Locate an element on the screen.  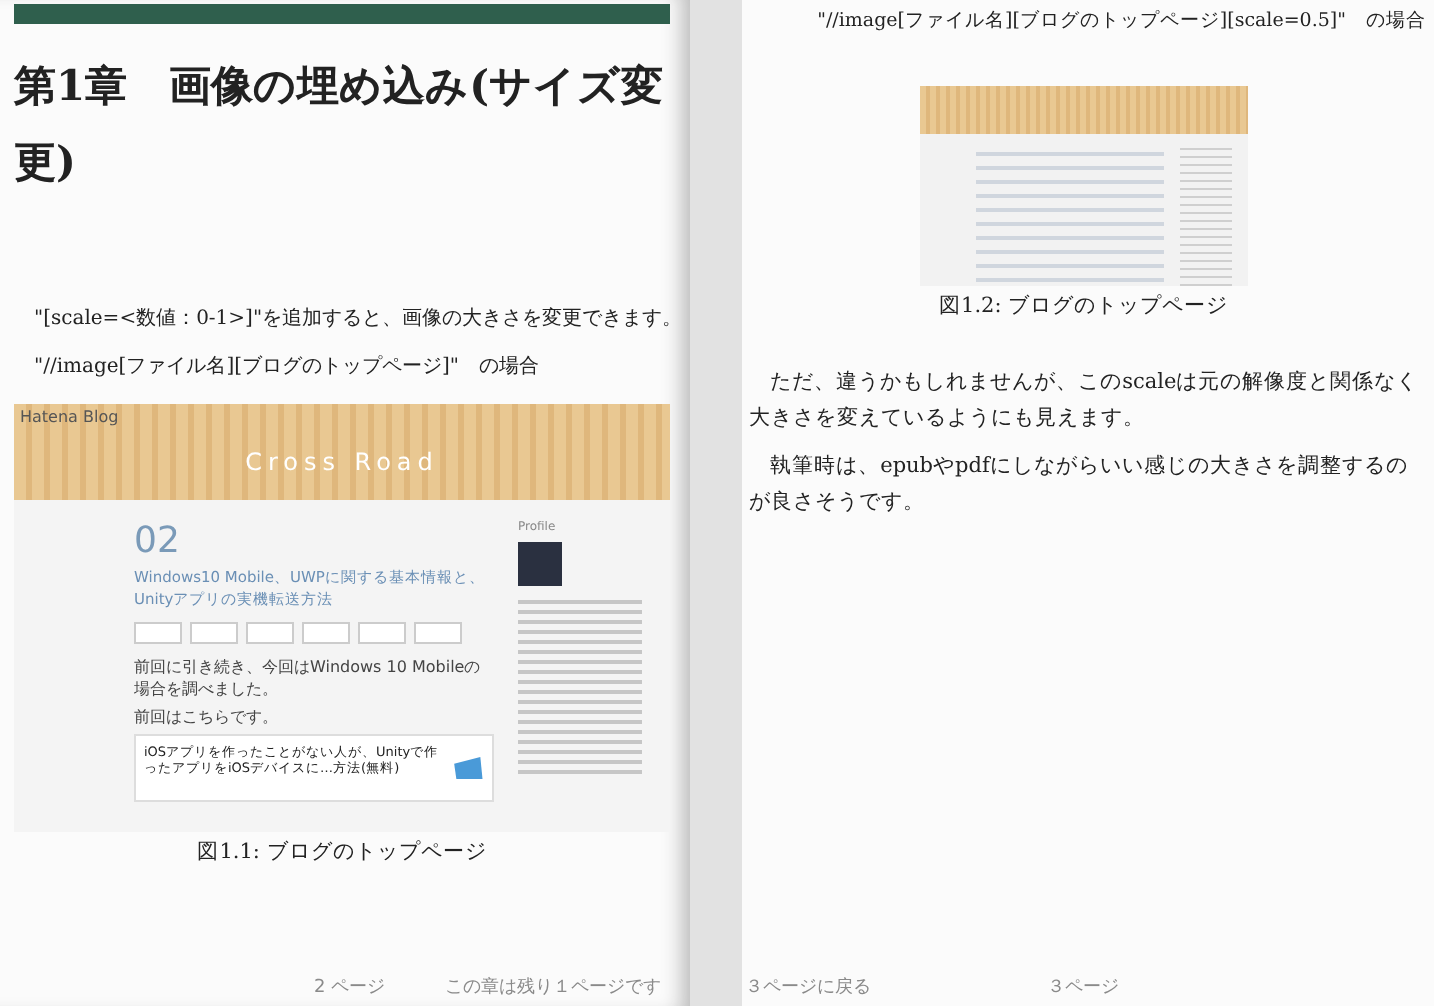
chapter-remaining: この章は残り１ページです is located at coordinates (553, 987).